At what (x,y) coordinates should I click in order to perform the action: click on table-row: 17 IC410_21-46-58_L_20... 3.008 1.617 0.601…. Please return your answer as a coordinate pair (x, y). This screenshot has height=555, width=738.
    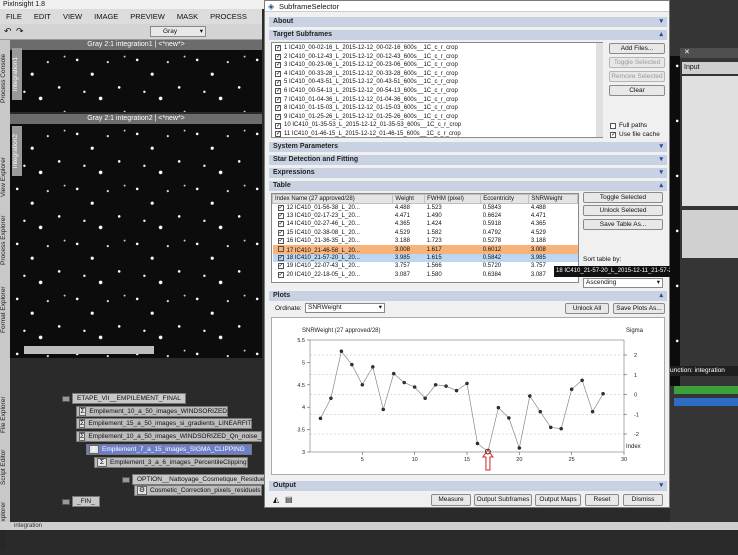
    Looking at the image, I should click on (425, 249).